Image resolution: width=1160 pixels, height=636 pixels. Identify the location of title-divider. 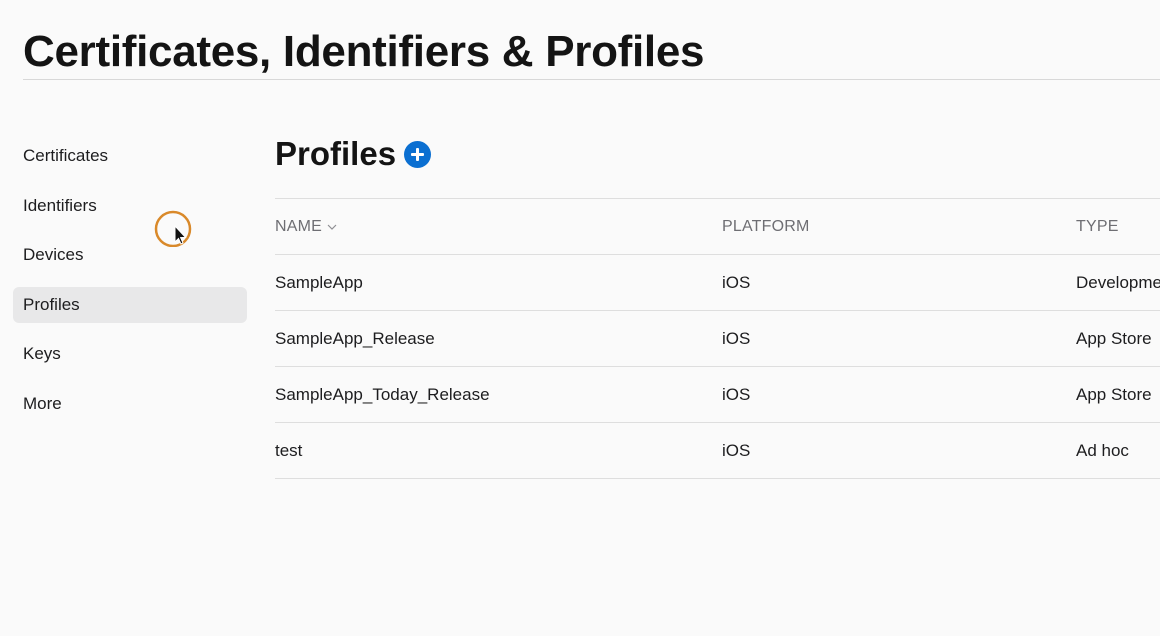
(591, 79).